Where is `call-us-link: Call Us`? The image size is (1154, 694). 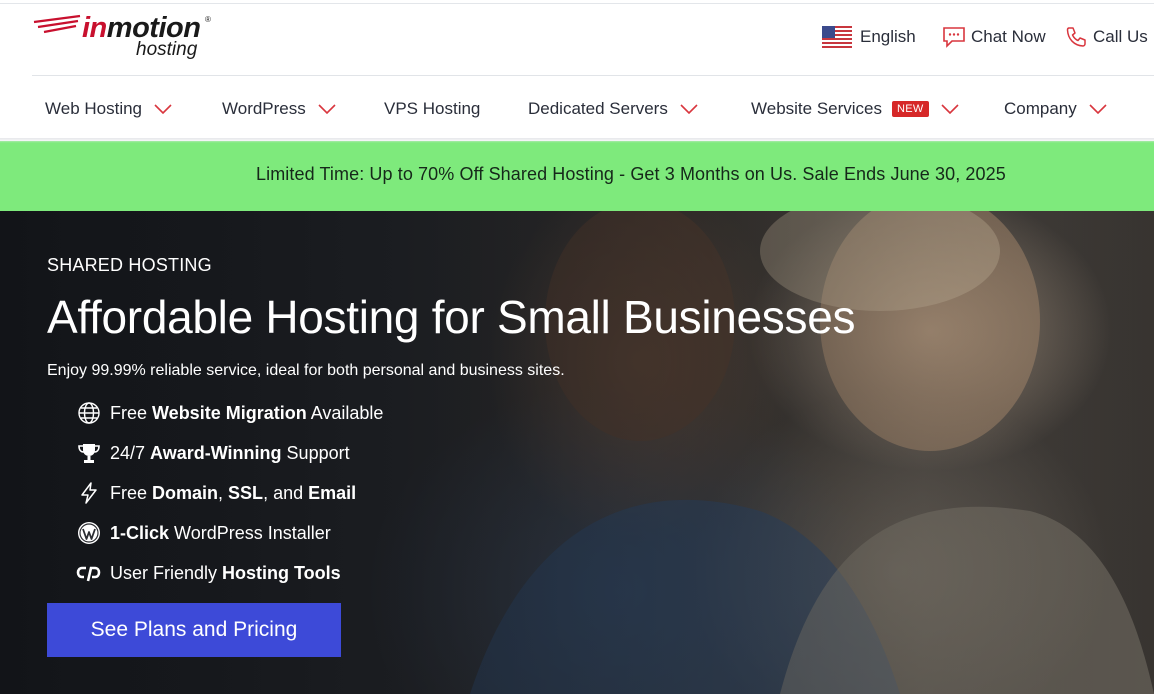
call-us-link: Call Us is located at coordinates (1106, 37).